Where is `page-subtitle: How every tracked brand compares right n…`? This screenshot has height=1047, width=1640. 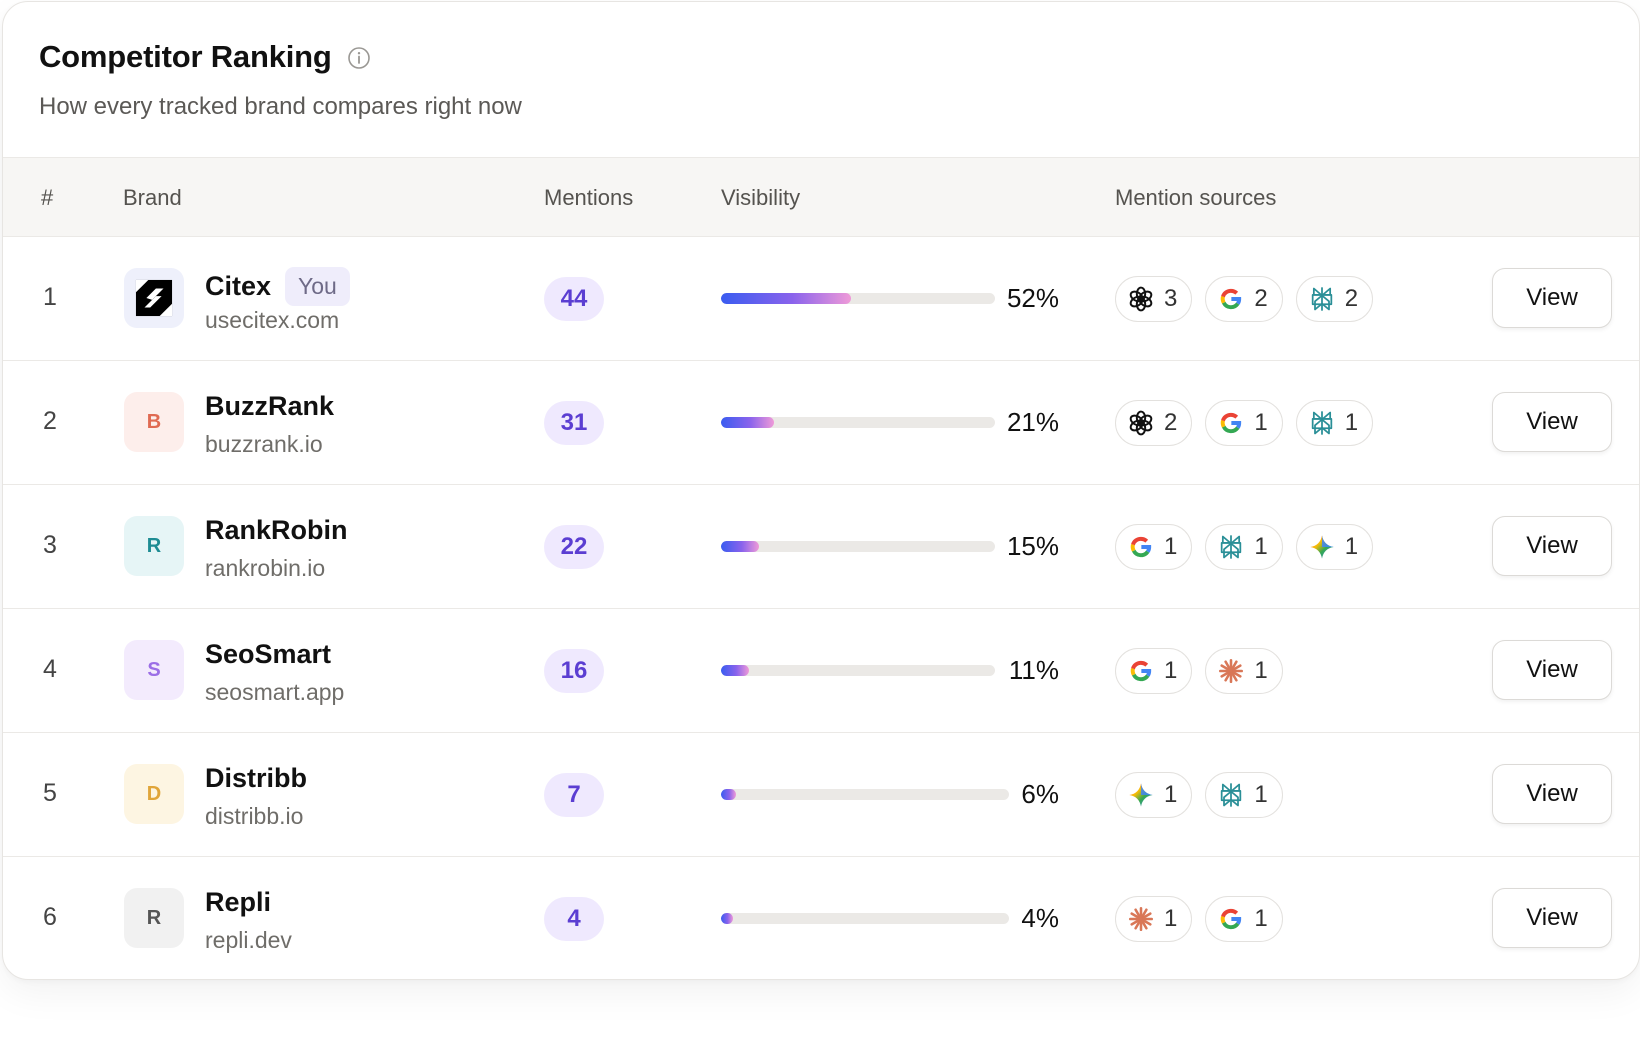 page-subtitle: How every tracked brand compares right n… is located at coordinates (280, 106).